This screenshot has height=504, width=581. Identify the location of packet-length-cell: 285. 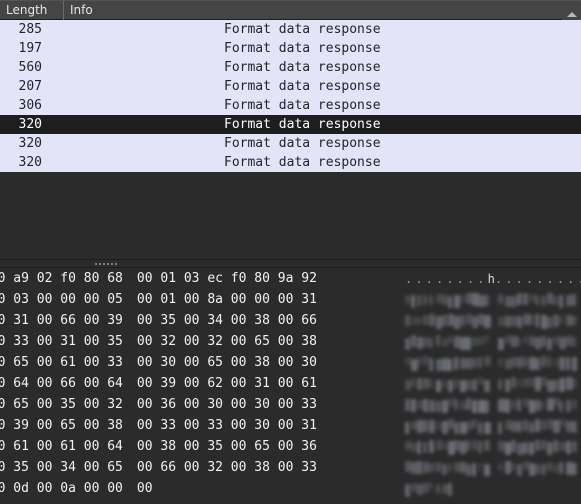
(30, 29).